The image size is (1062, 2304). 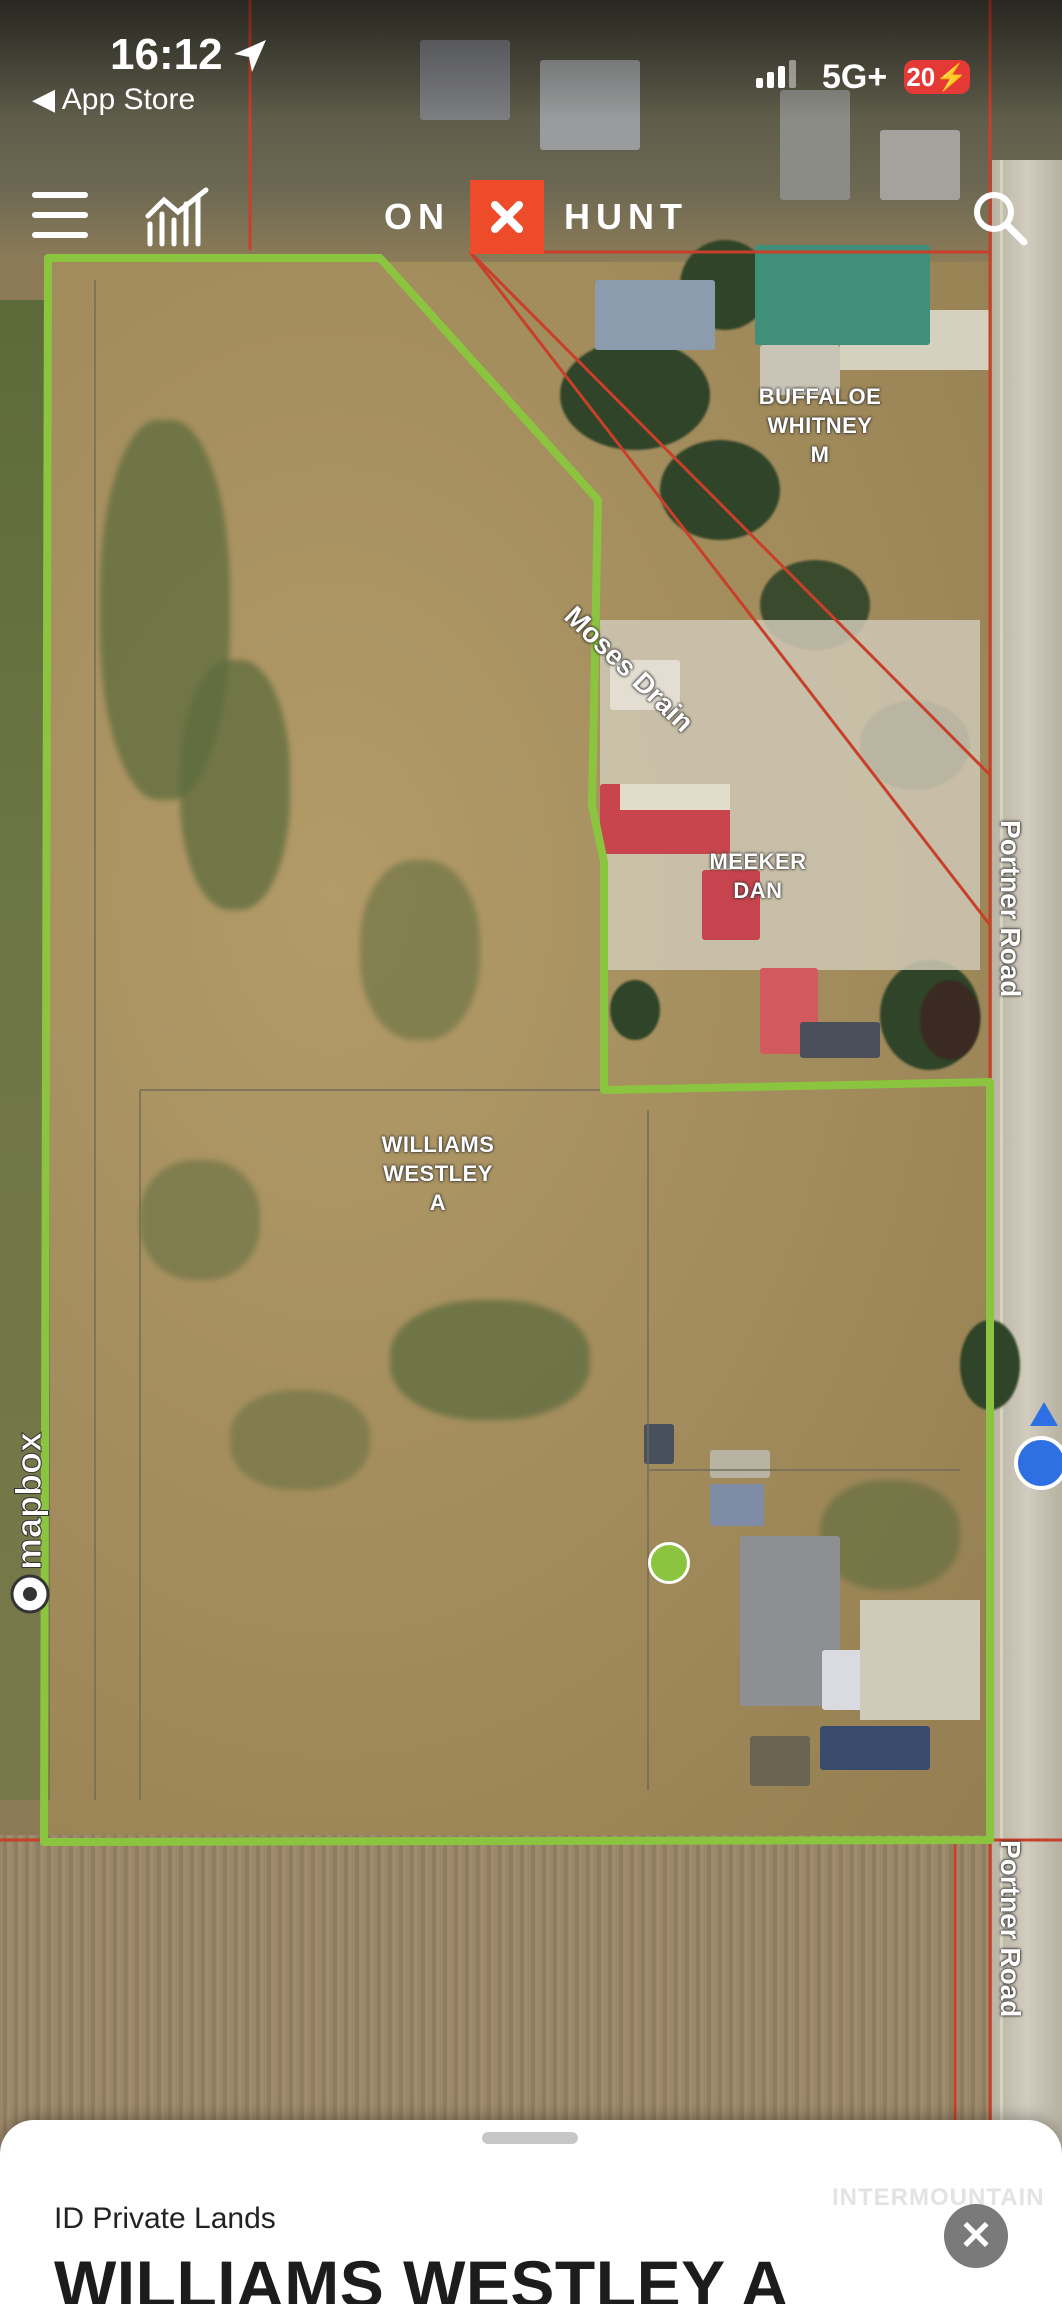 I want to click on mapbox-logo: mapbox, so click(x=30, y=1500).